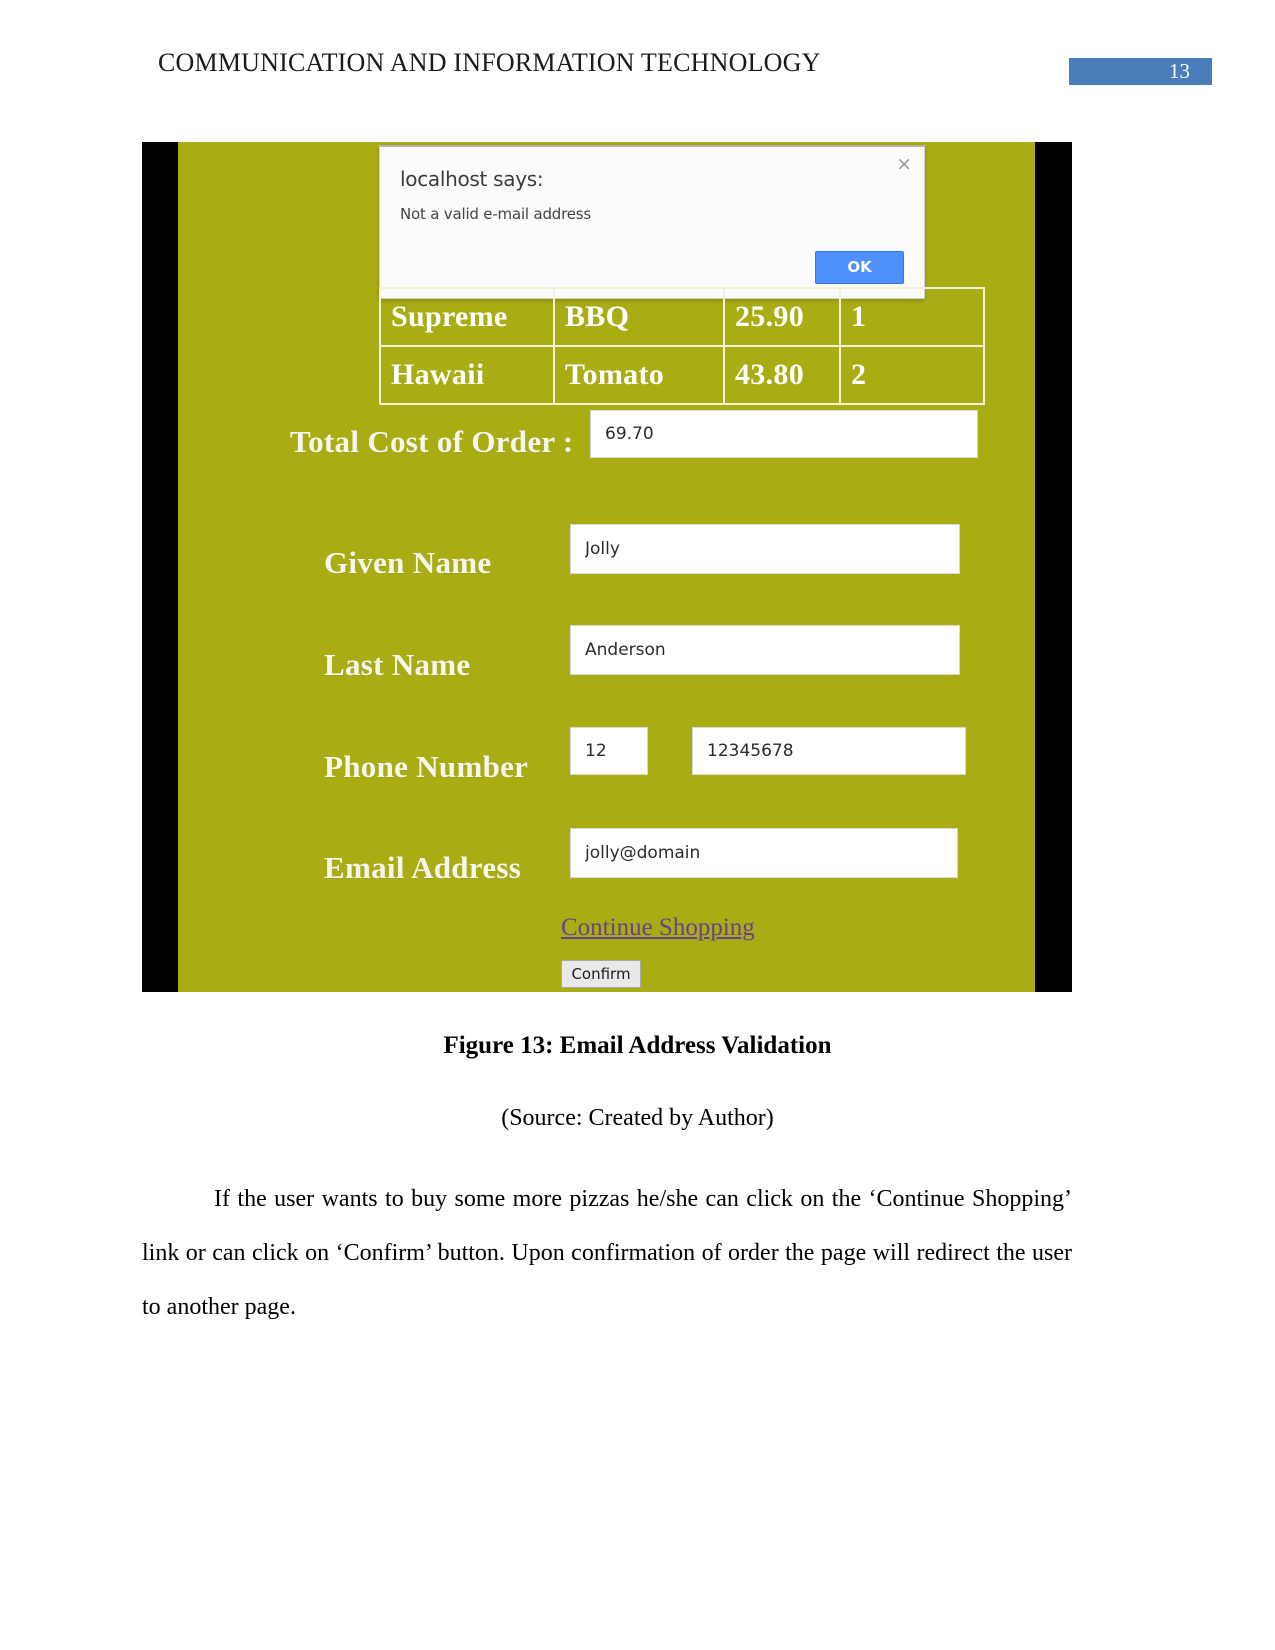 This screenshot has height=1650, width=1275. Describe the element at coordinates (782, 317) in the screenshot. I see `cell-price: 25.90` at that location.